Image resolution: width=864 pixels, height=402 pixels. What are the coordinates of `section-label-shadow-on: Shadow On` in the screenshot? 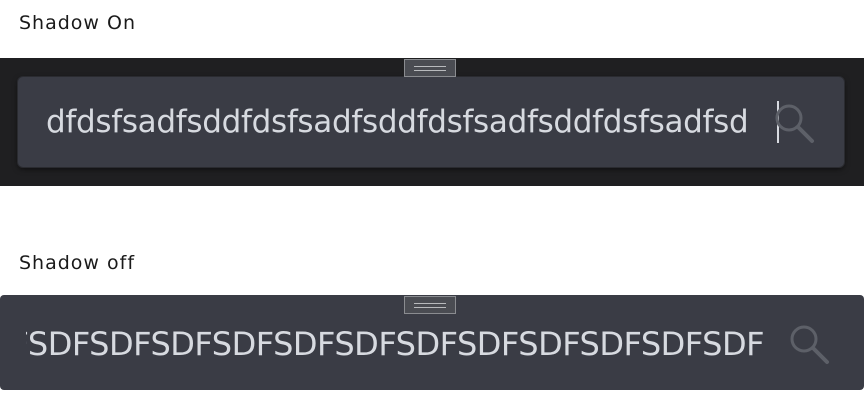 It's located at (78, 23).